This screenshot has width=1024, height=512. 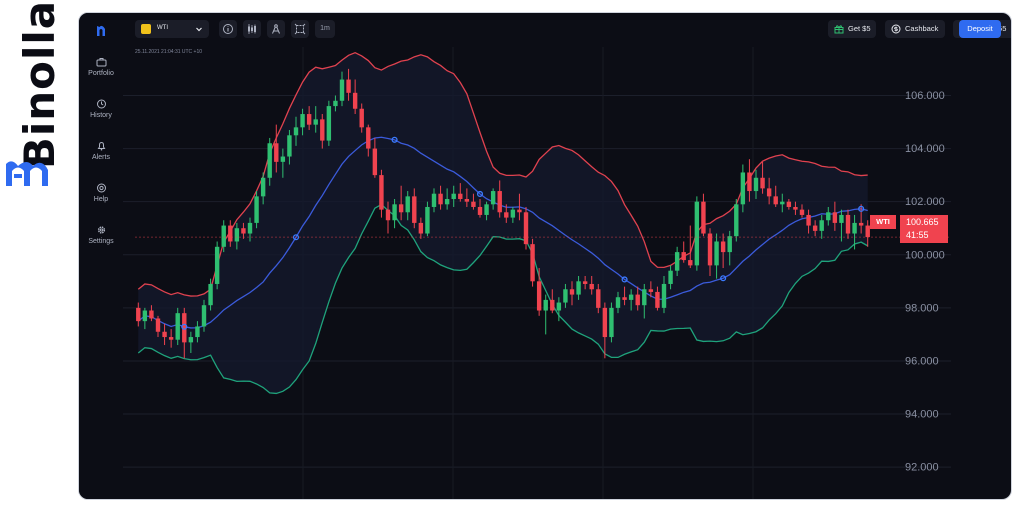 What do you see at coordinates (101, 104) in the screenshot?
I see `clock-icon` at bounding box center [101, 104].